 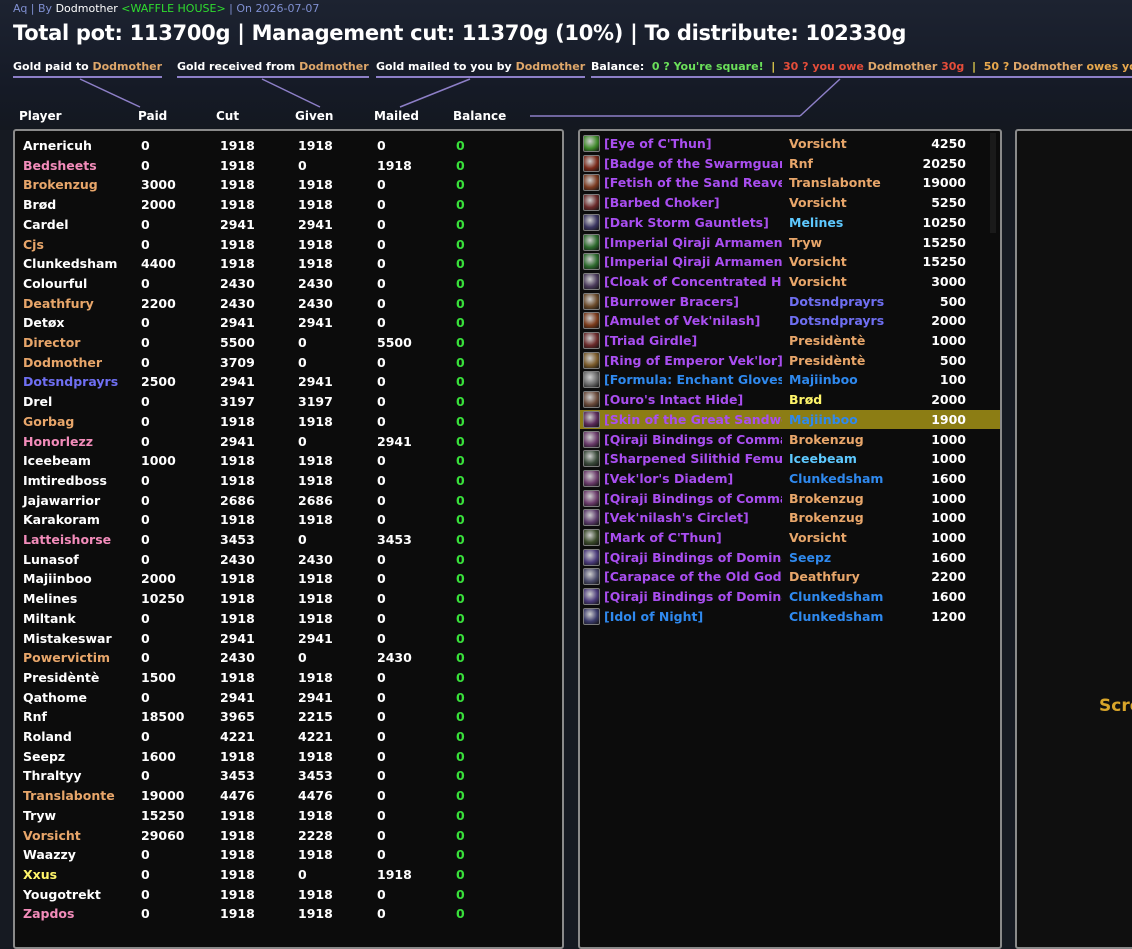 What do you see at coordinates (288, 461) in the screenshot?
I see `player-row: Iceebeam 1000 1918 1918 0 0` at bounding box center [288, 461].